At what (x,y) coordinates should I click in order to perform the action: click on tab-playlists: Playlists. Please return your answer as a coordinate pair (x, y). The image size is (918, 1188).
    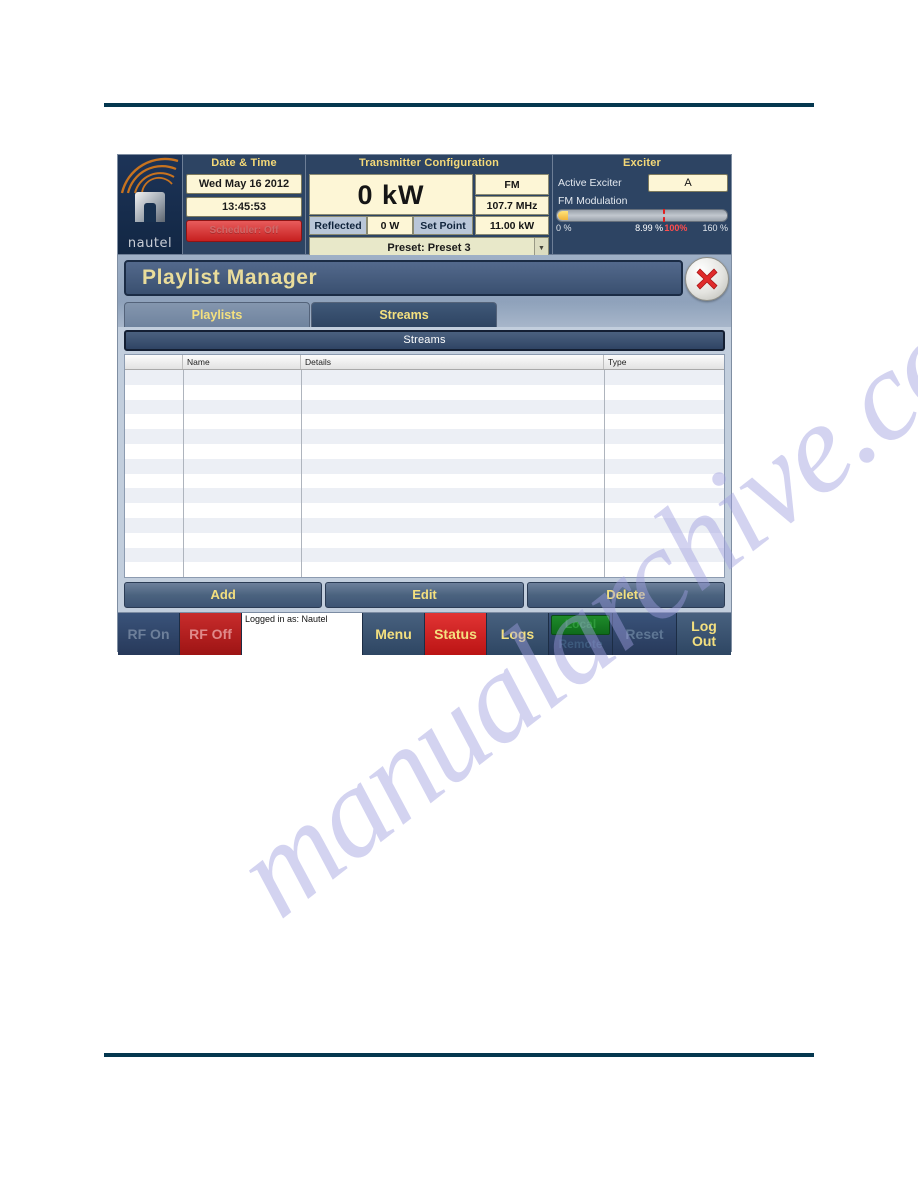
    Looking at the image, I should click on (217, 314).